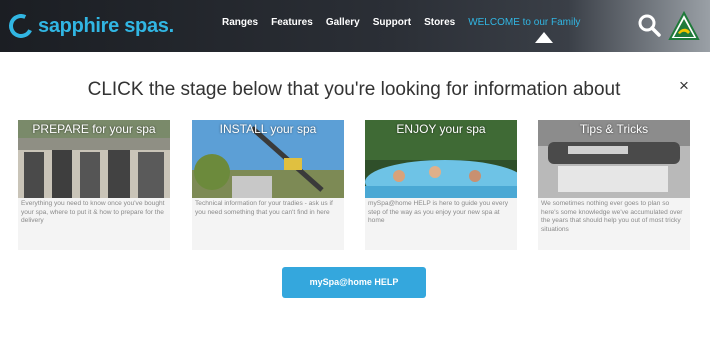  What do you see at coordinates (94, 129) in the screenshot?
I see `card-title-prepare: PREPARE for your spa` at bounding box center [94, 129].